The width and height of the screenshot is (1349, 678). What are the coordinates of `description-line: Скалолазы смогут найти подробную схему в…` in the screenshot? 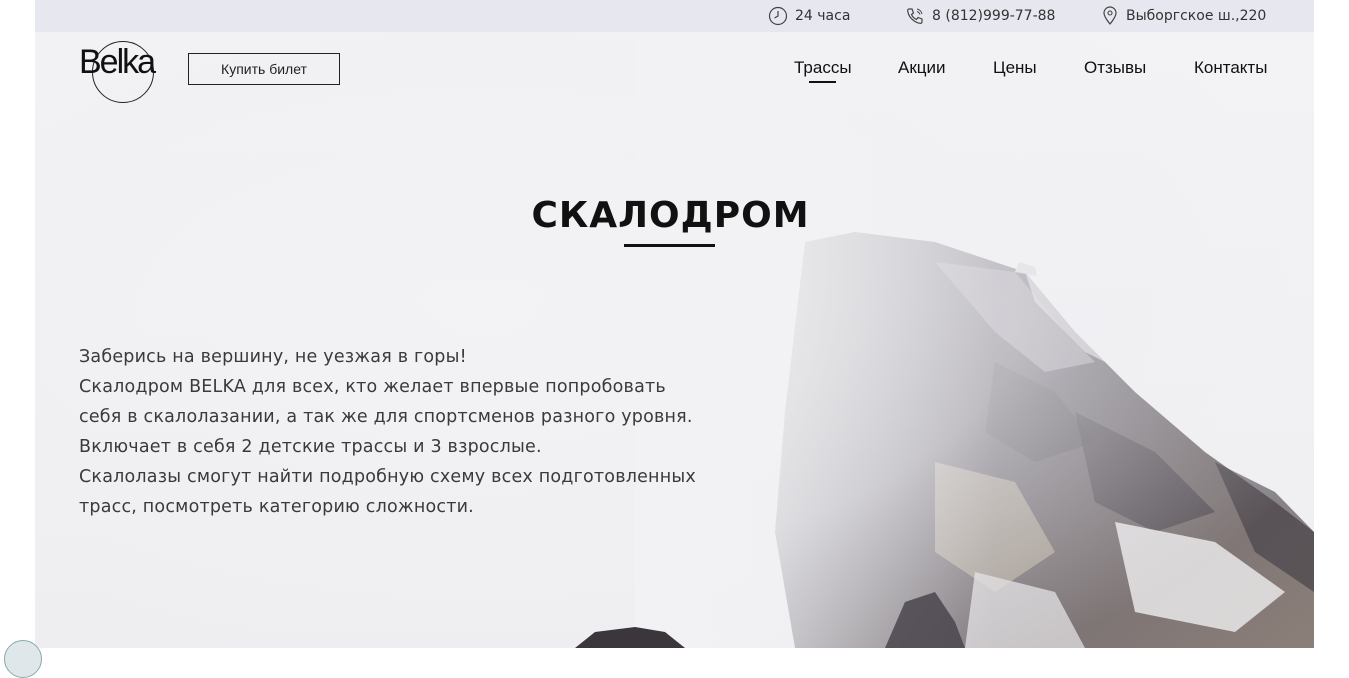 It's located at (387, 477).